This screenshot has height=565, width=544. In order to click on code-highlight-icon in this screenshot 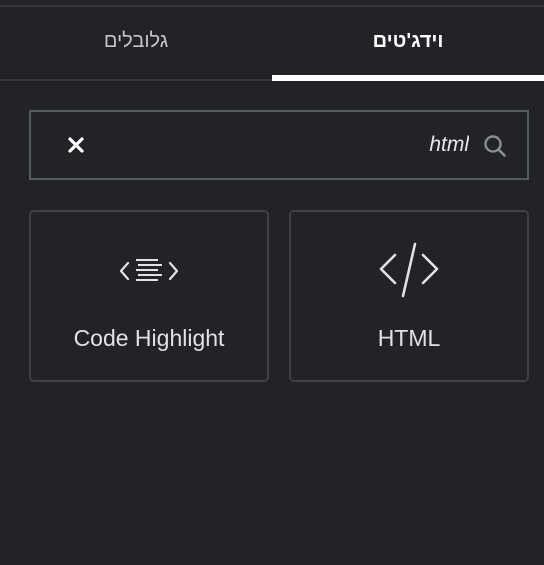, I will do `click(149, 271)`.